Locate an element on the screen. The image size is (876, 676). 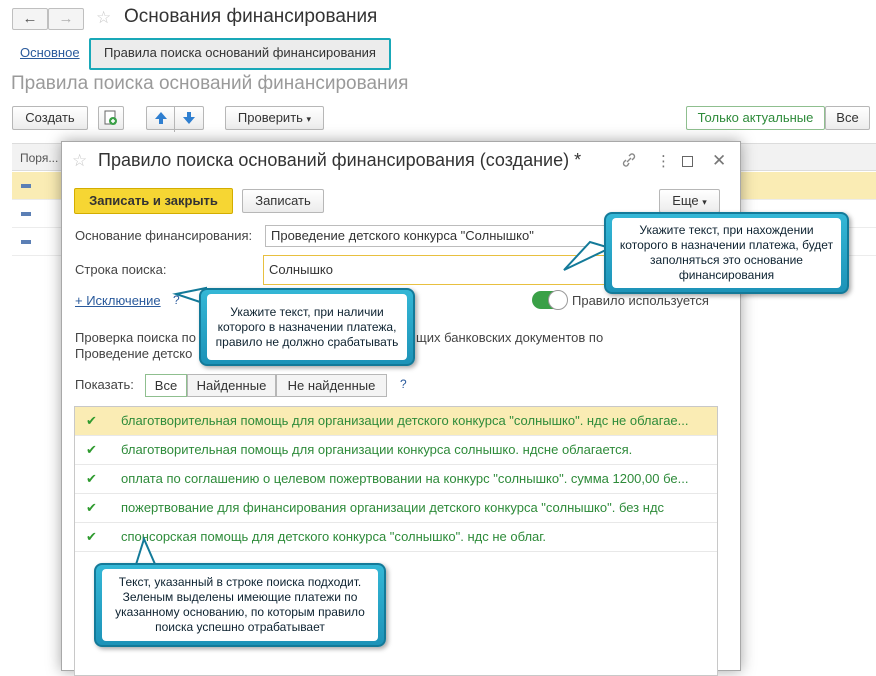
link-icon is located at coordinates (629, 162).